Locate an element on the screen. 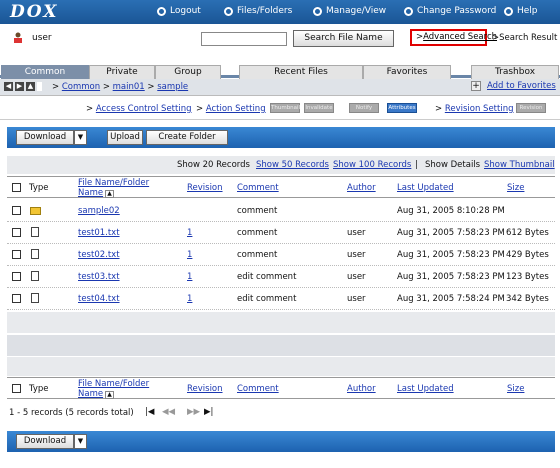  create-folder-button: Create Folder is located at coordinates (187, 137).